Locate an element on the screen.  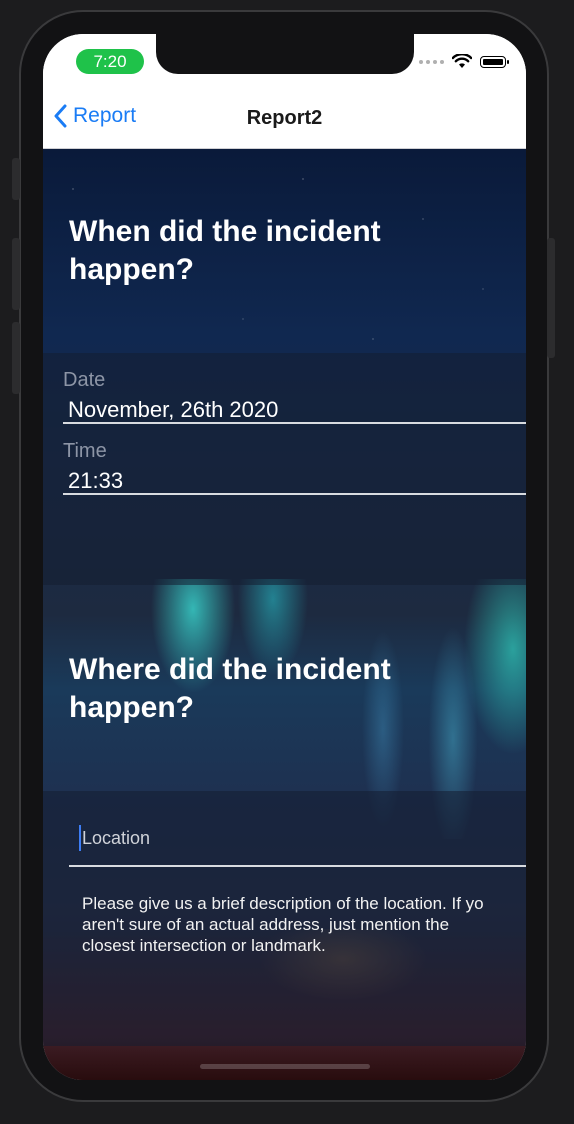
status-bar: 7:20 is located at coordinates (284, 60).